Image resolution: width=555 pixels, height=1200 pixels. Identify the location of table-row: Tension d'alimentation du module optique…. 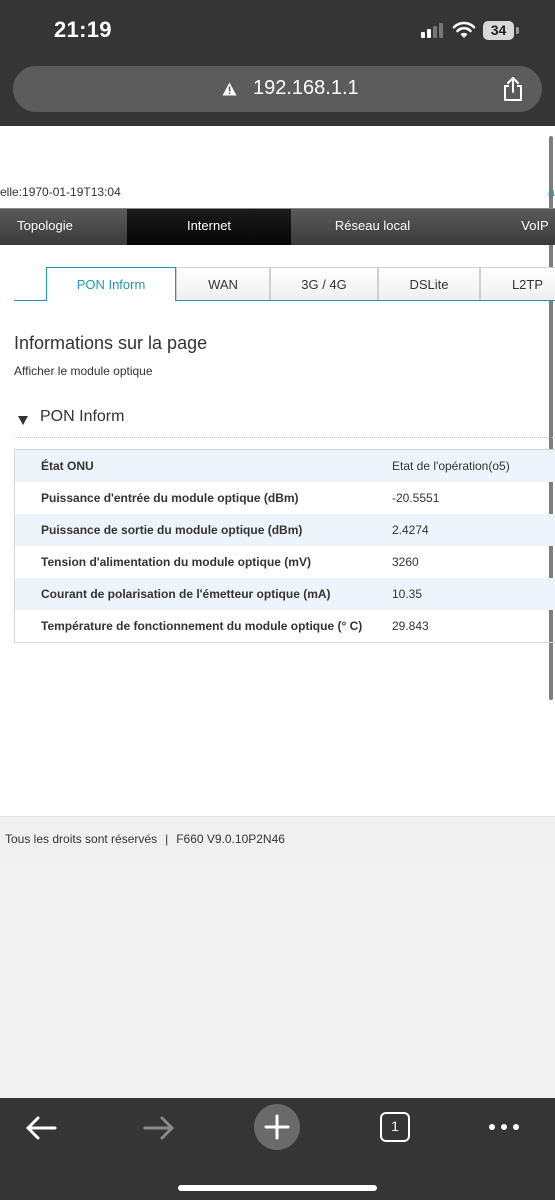
(285, 562).